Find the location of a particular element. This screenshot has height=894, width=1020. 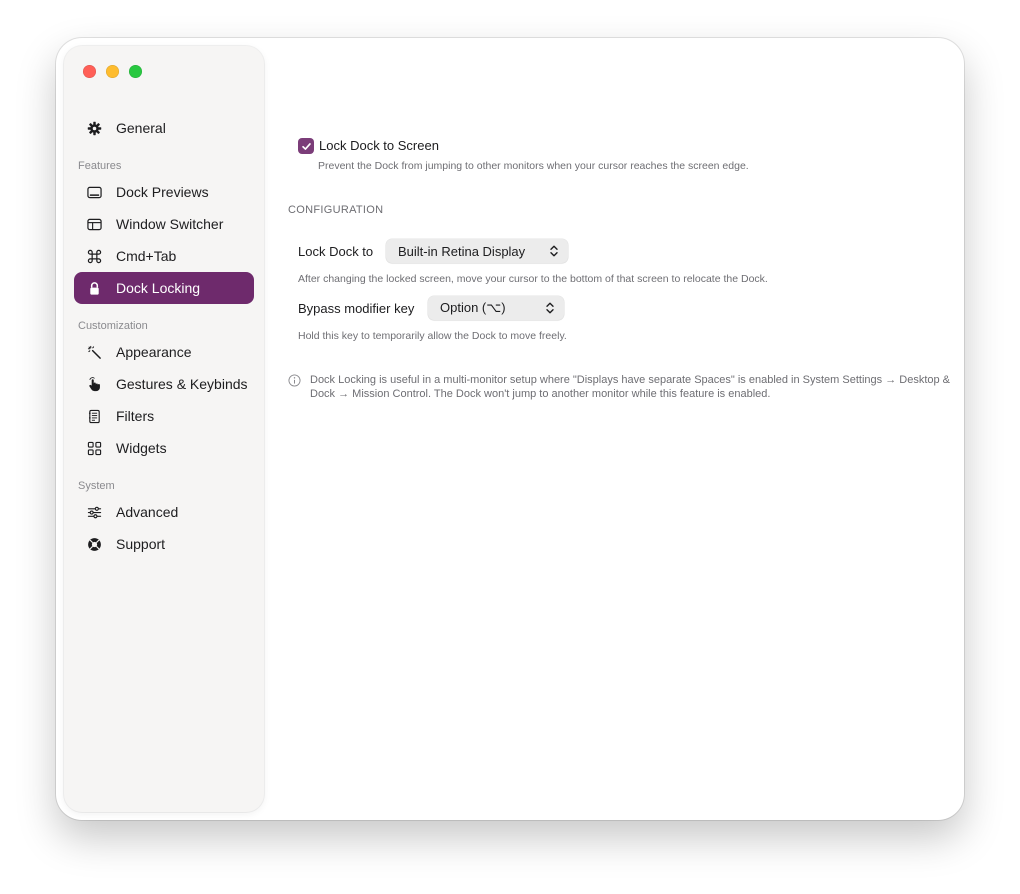

checkmark-icon is located at coordinates (306, 146).